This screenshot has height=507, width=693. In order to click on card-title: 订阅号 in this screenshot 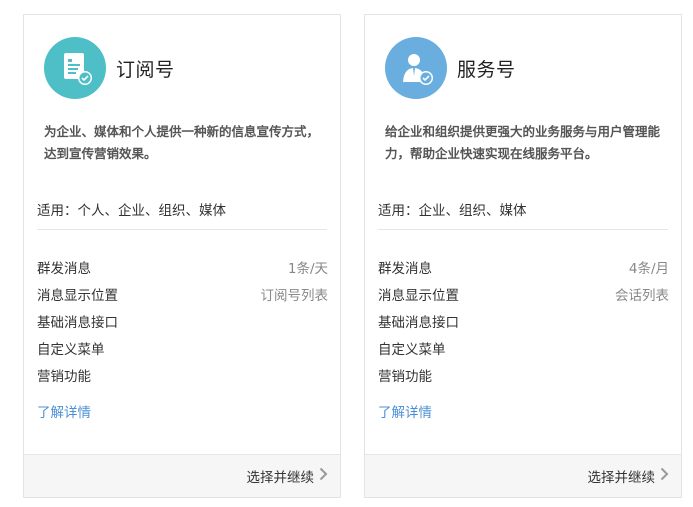, I will do `click(145, 69)`.